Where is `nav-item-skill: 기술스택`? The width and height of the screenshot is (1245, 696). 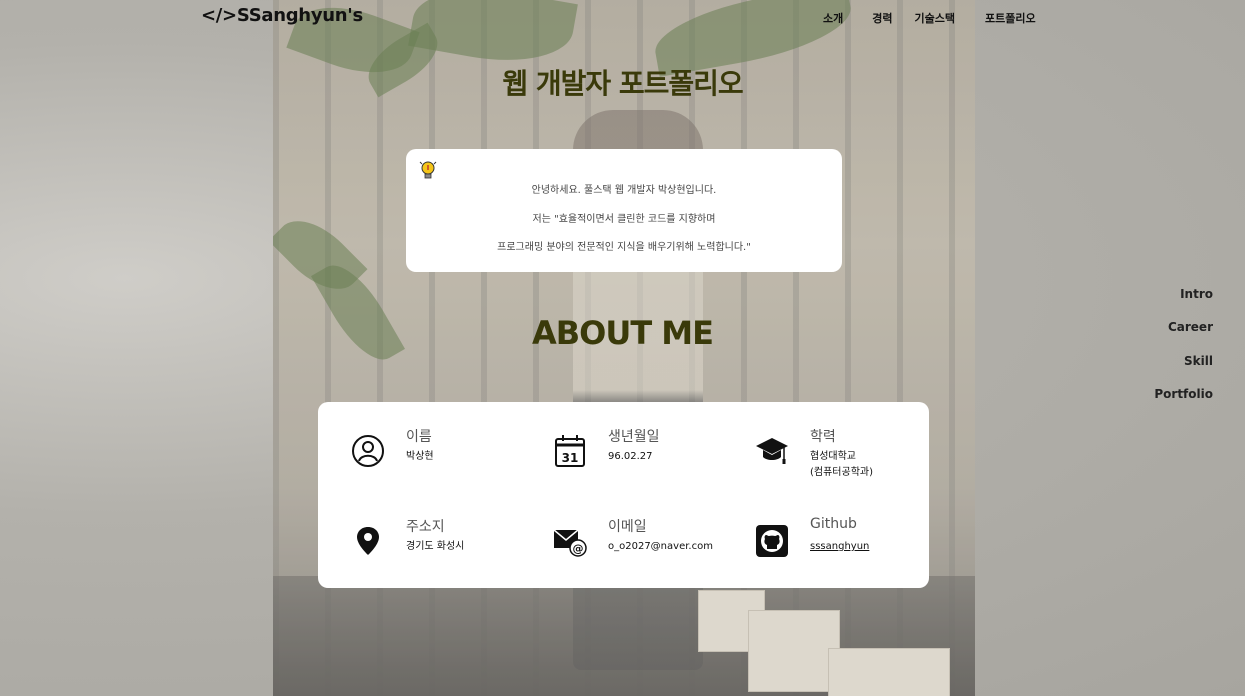 nav-item-skill: 기술스택 is located at coordinates (935, 18).